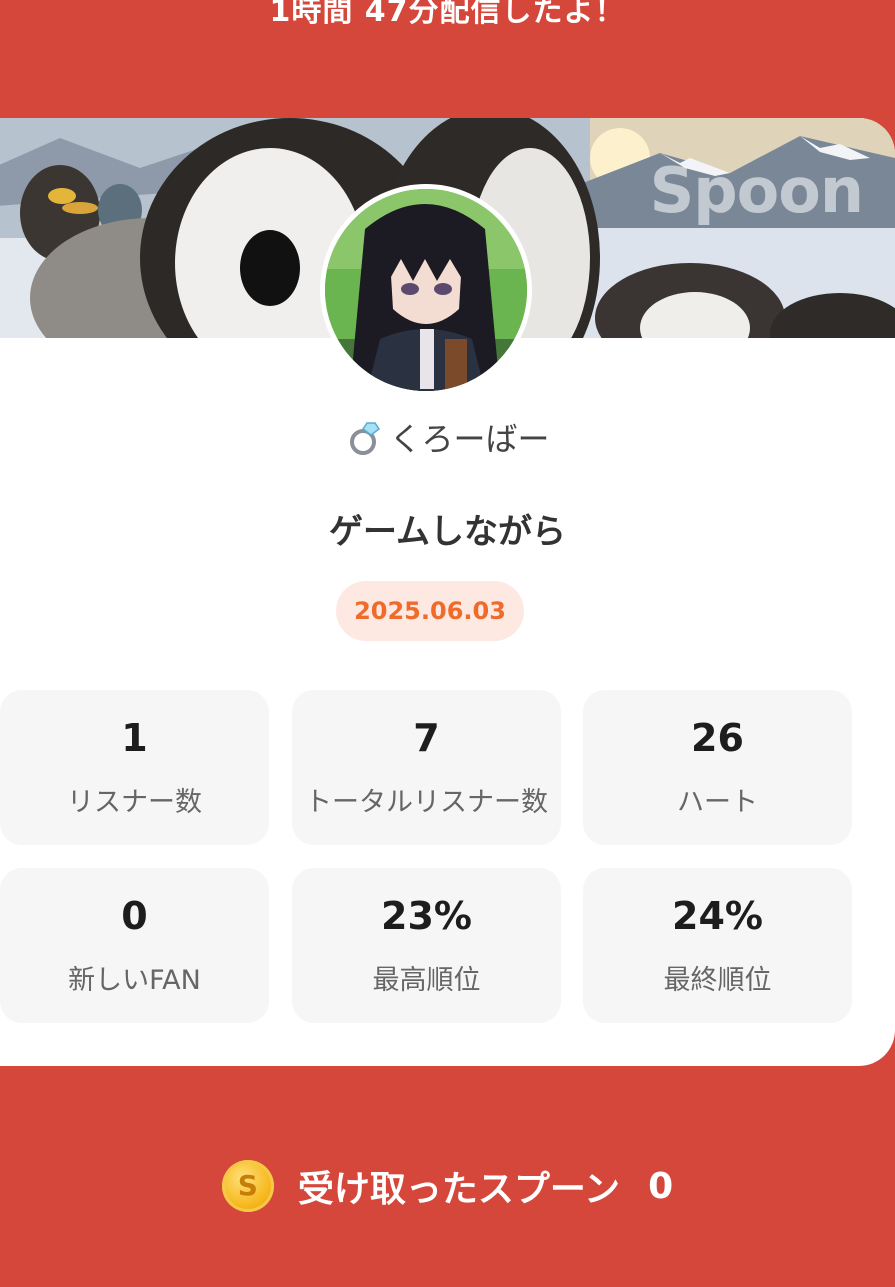 This screenshot has height=1287, width=895. Describe the element at coordinates (447, 14) in the screenshot. I see `broadcast-duration-text: 1時間 47分配信したよ！` at that location.